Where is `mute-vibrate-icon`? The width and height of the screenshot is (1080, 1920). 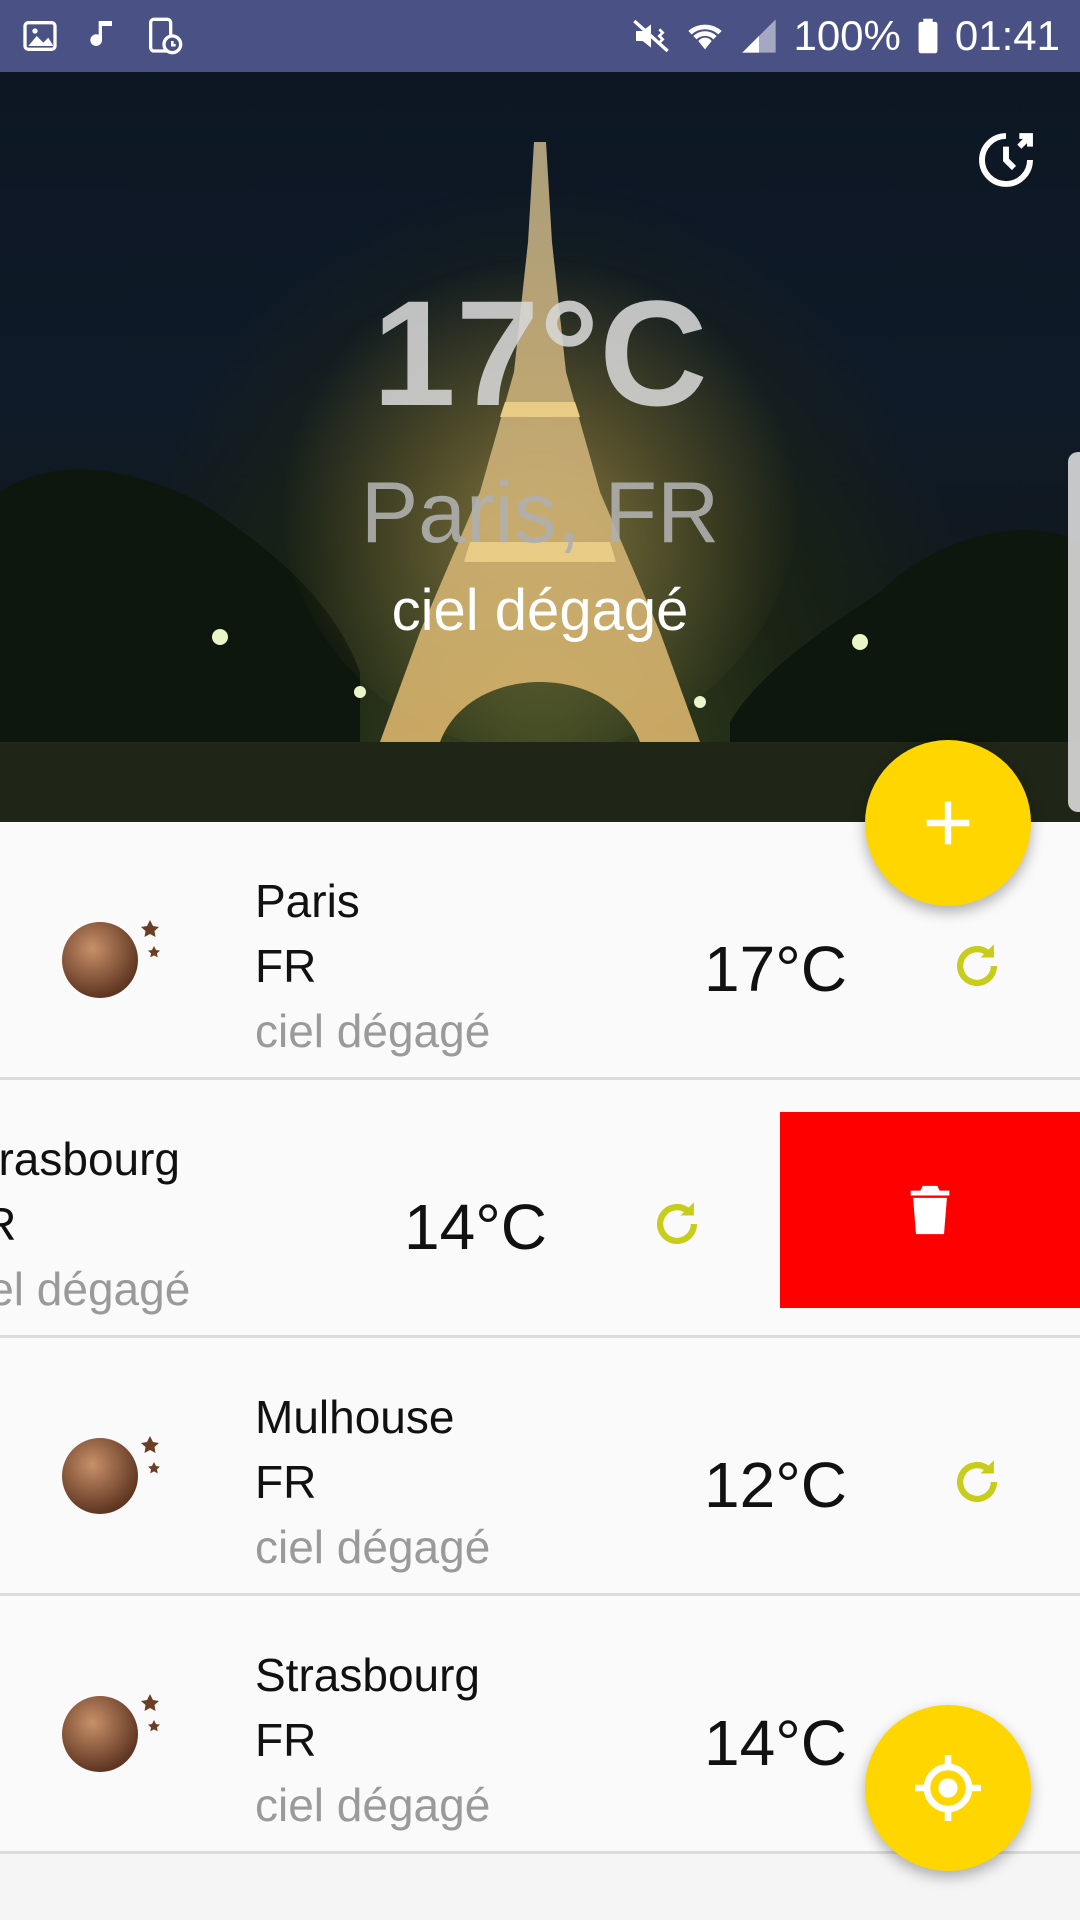 mute-vibrate-icon is located at coordinates (651, 36).